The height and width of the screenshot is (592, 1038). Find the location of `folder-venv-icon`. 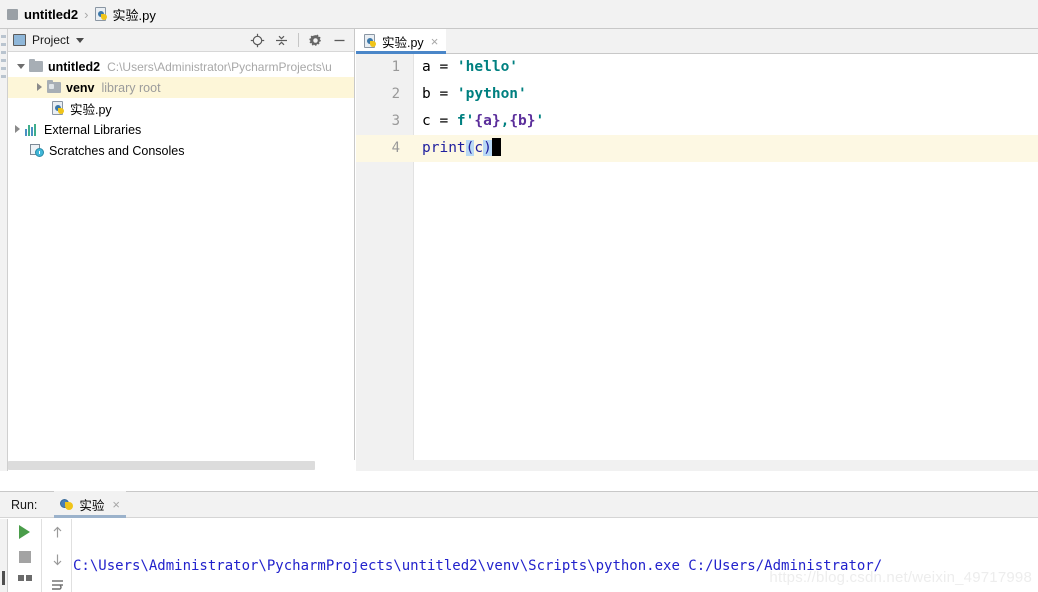

folder-venv-icon is located at coordinates (54, 86).